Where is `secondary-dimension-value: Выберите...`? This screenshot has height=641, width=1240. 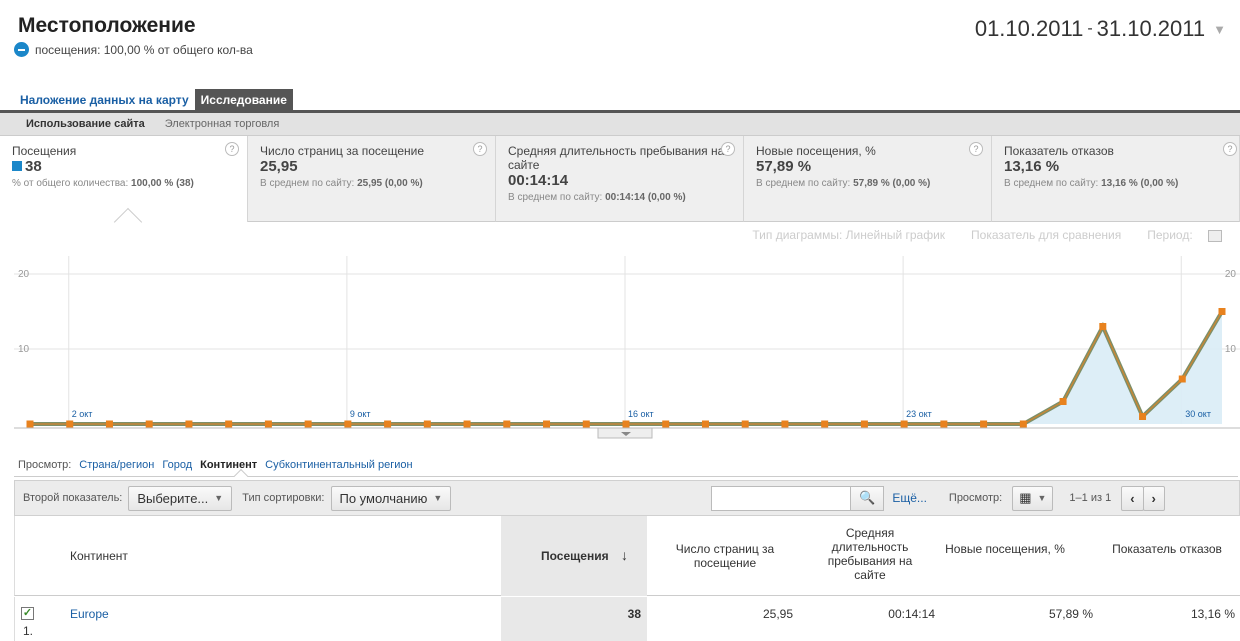
secondary-dimension-value: Выберите... is located at coordinates (173, 498).